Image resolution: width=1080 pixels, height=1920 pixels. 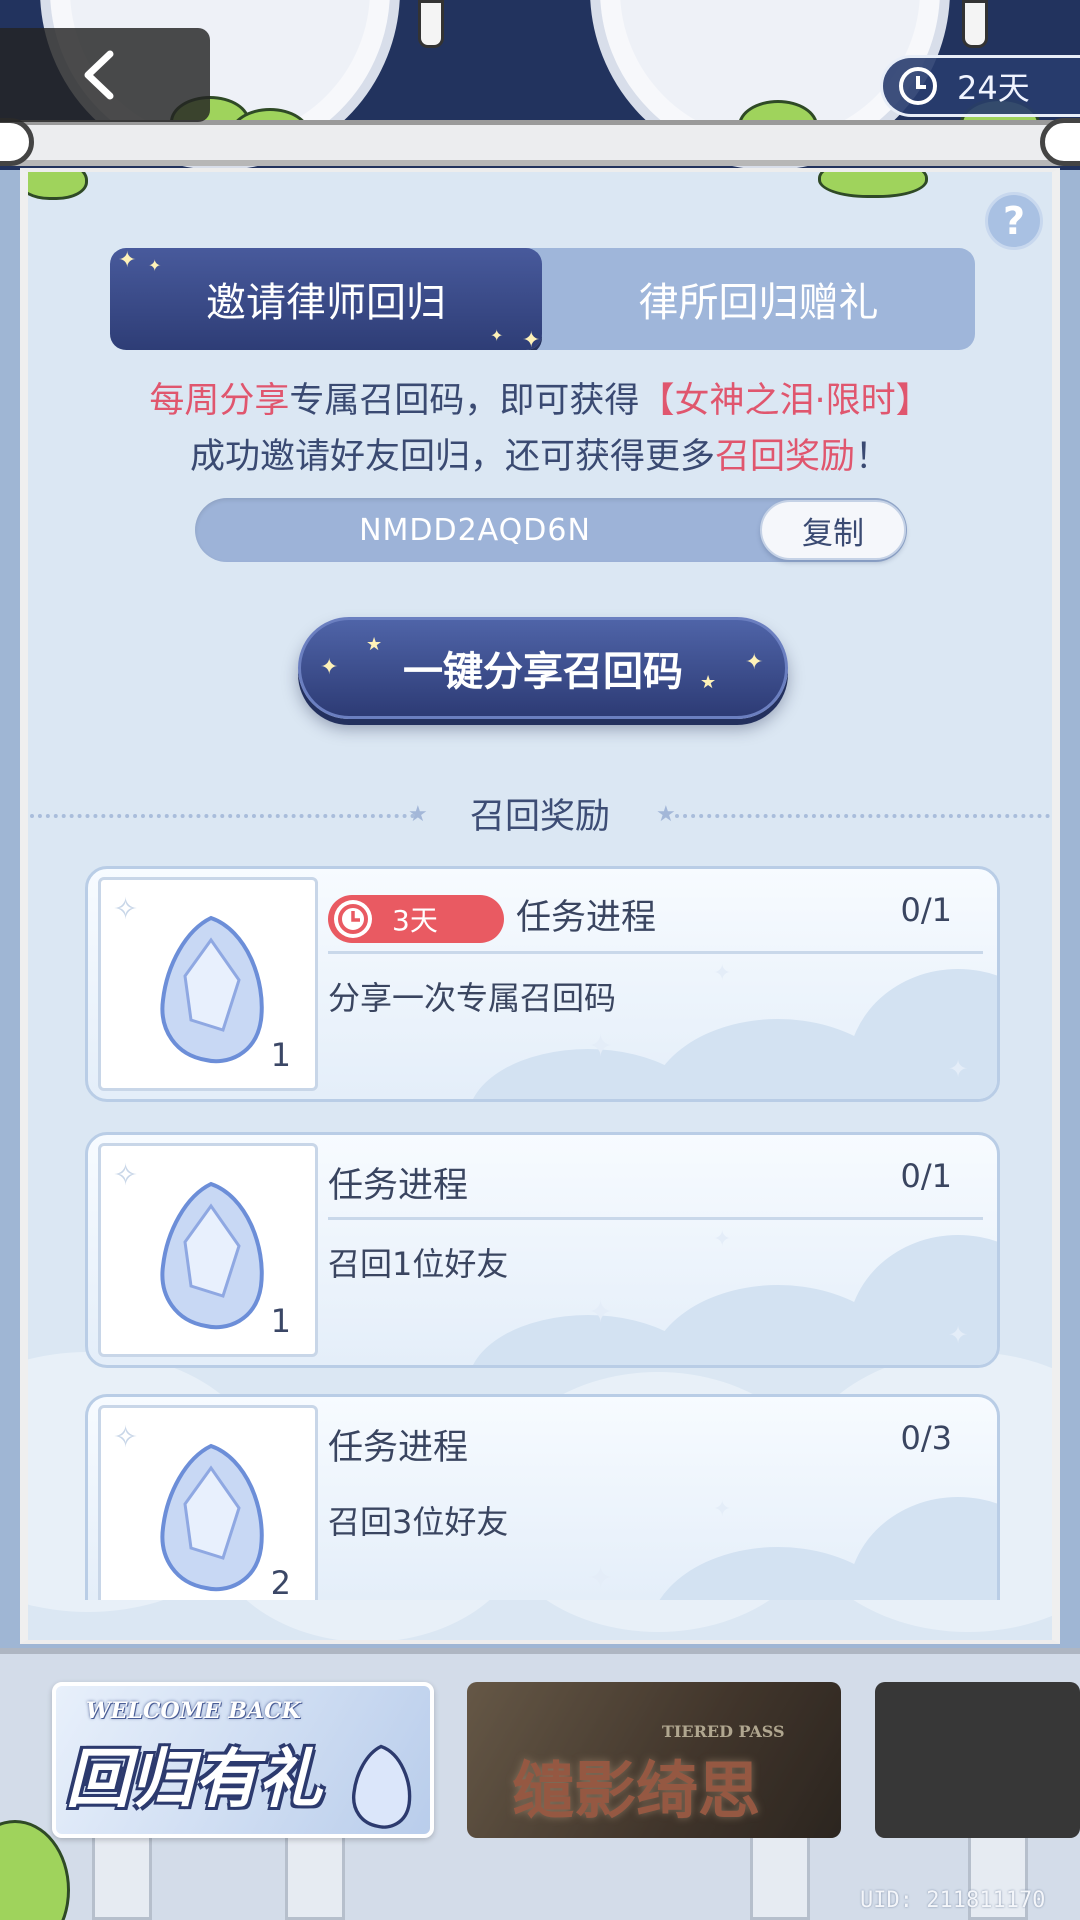 I want to click on help-button: ?, so click(x=1014, y=221).